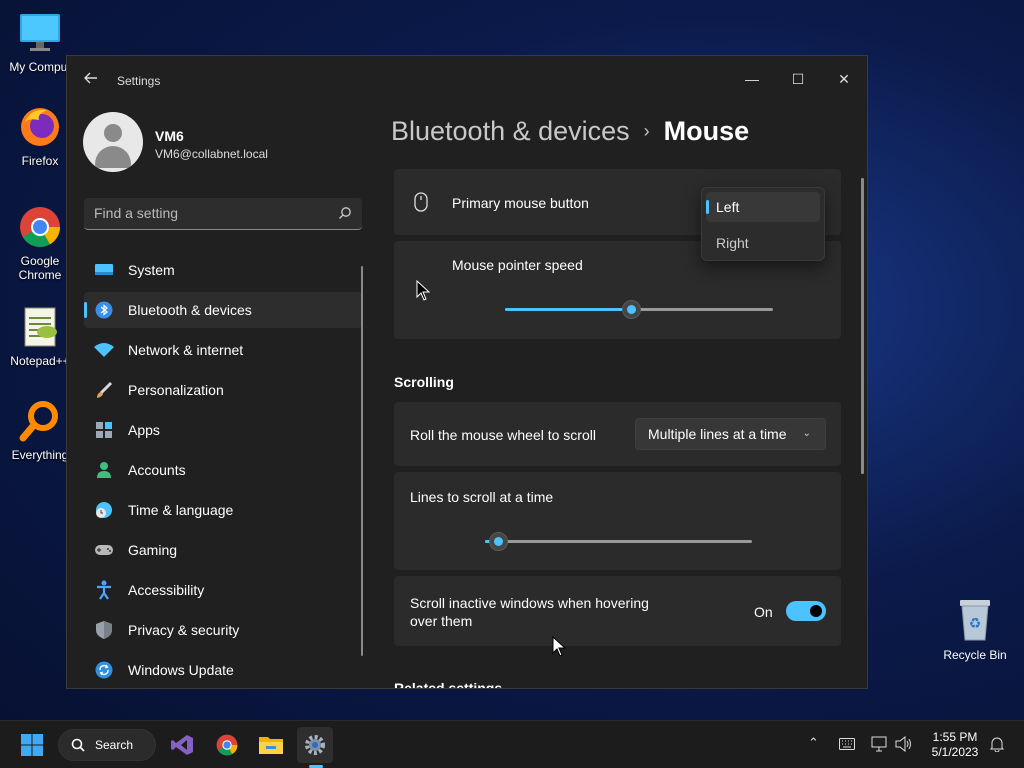 This screenshot has width=1024, height=768. What do you see at coordinates (975, 655) in the screenshot?
I see `desktop-icon-label: Recycle Bin` at bounding box center [975, 655].